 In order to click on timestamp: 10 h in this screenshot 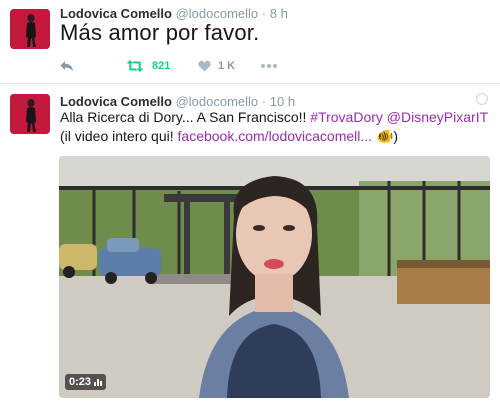, I will do `click(282, 101)`.